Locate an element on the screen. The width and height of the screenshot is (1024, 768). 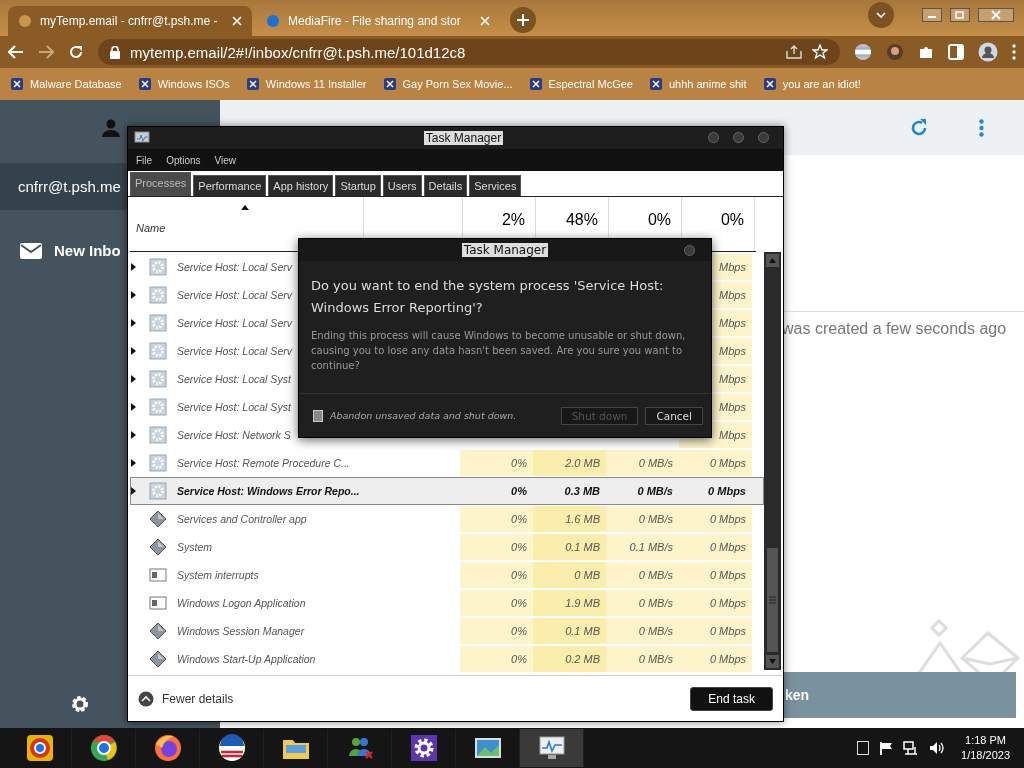
scrollbar is located at coordinates (772, 461).